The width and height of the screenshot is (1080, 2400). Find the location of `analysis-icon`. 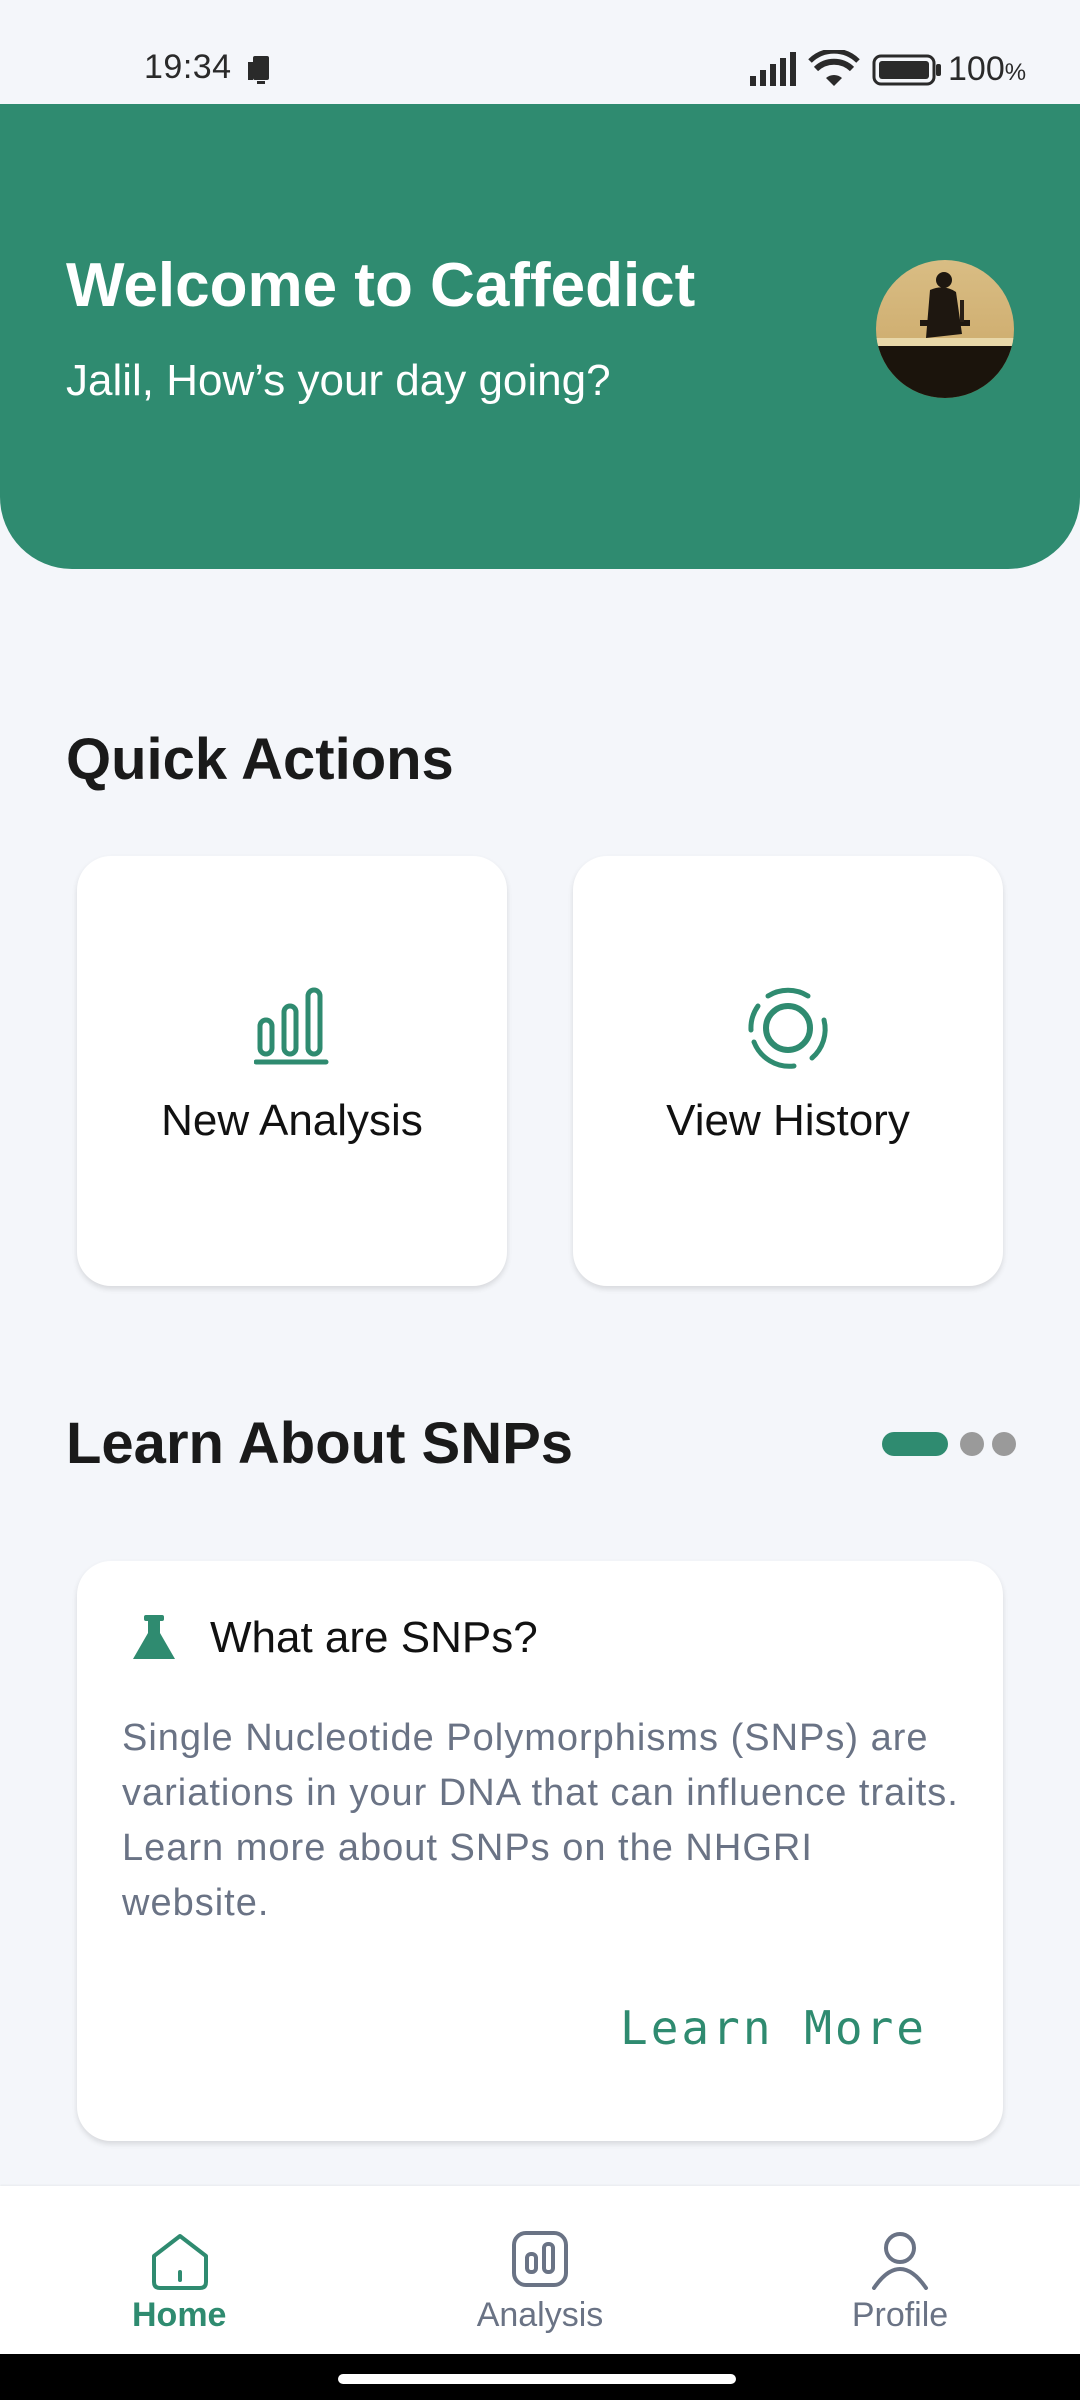

analysis-icon is located at coordinates (540, 2259).